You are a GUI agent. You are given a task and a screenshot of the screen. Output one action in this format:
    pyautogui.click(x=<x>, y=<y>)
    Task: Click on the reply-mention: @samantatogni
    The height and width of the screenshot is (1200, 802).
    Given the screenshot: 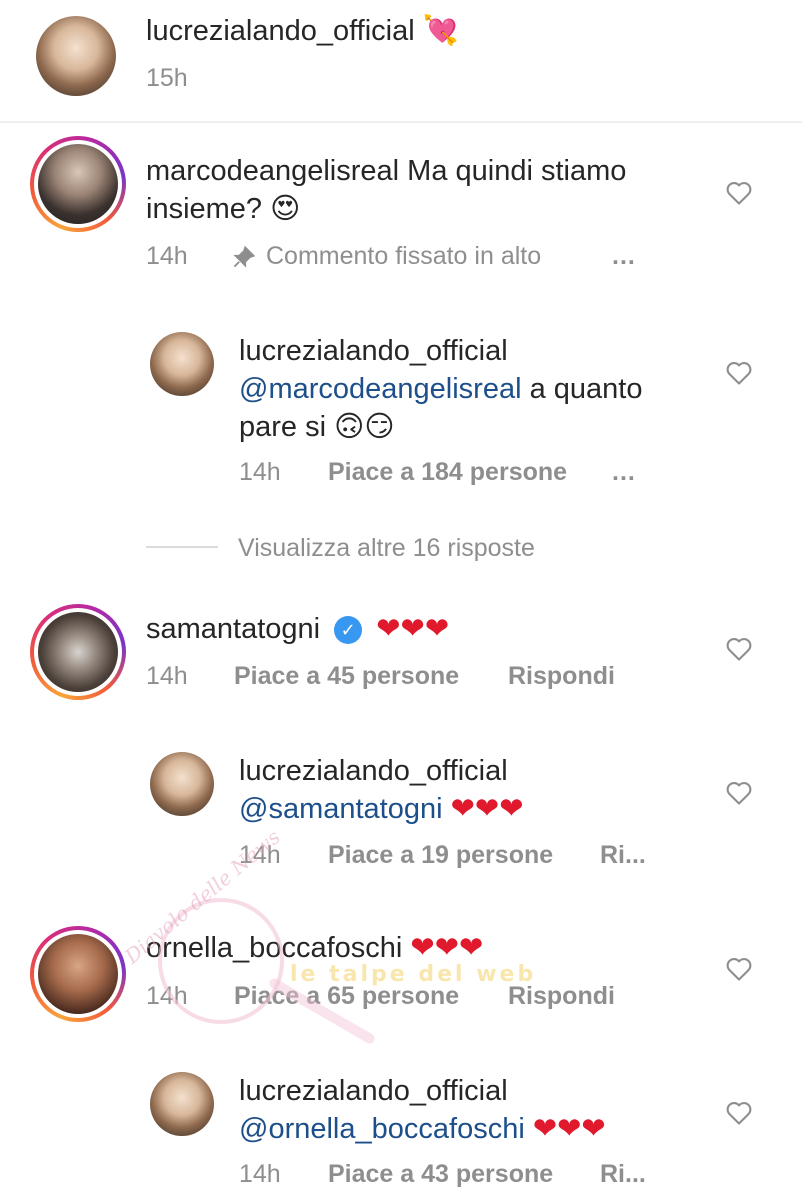 What is the action you would take?
    pyautogui.click(x=341, y=809)
    